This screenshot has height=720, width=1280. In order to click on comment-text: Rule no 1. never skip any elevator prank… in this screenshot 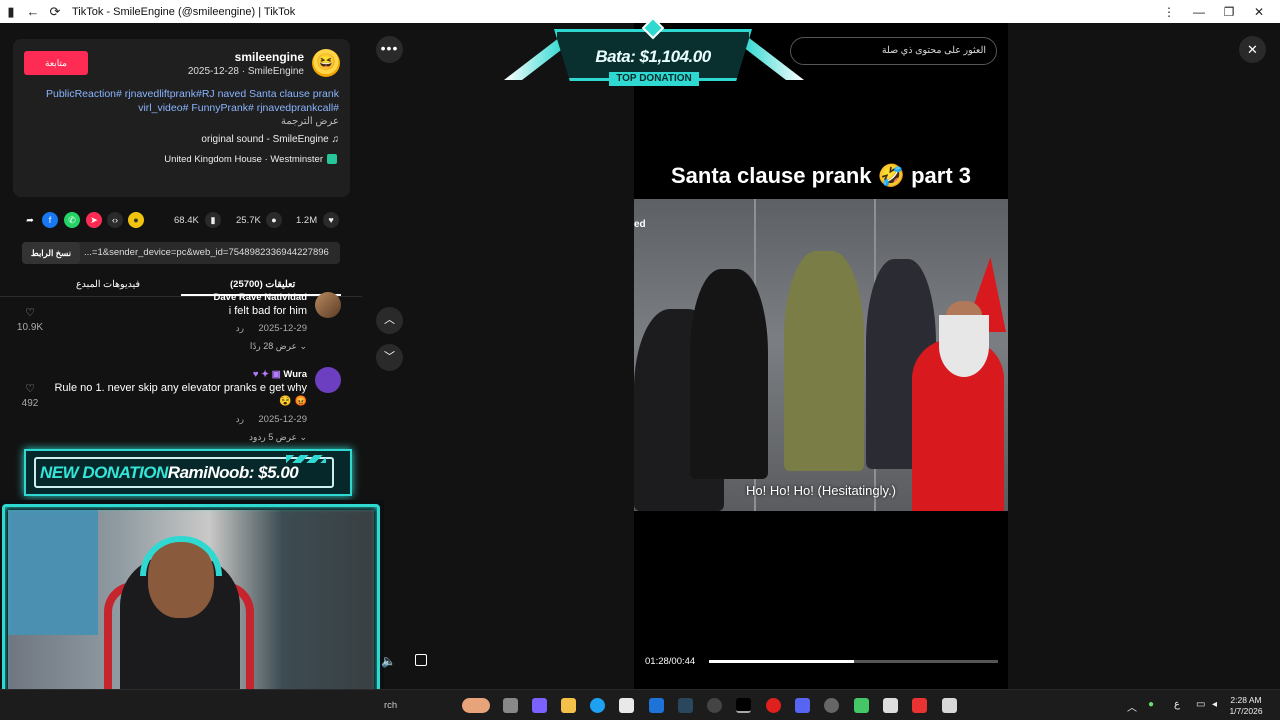, I will do `click(180, 388)`.